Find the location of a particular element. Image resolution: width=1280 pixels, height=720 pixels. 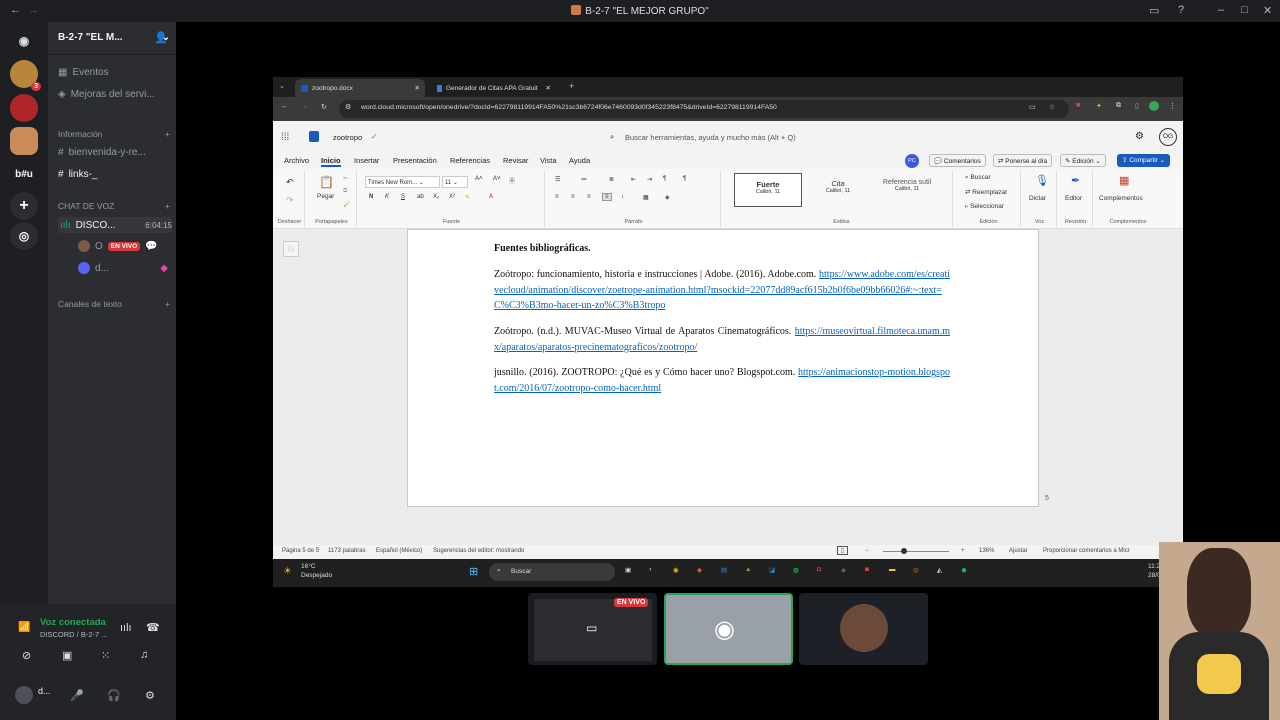

presence-avatar: PC is located at coordinates (912, 161).